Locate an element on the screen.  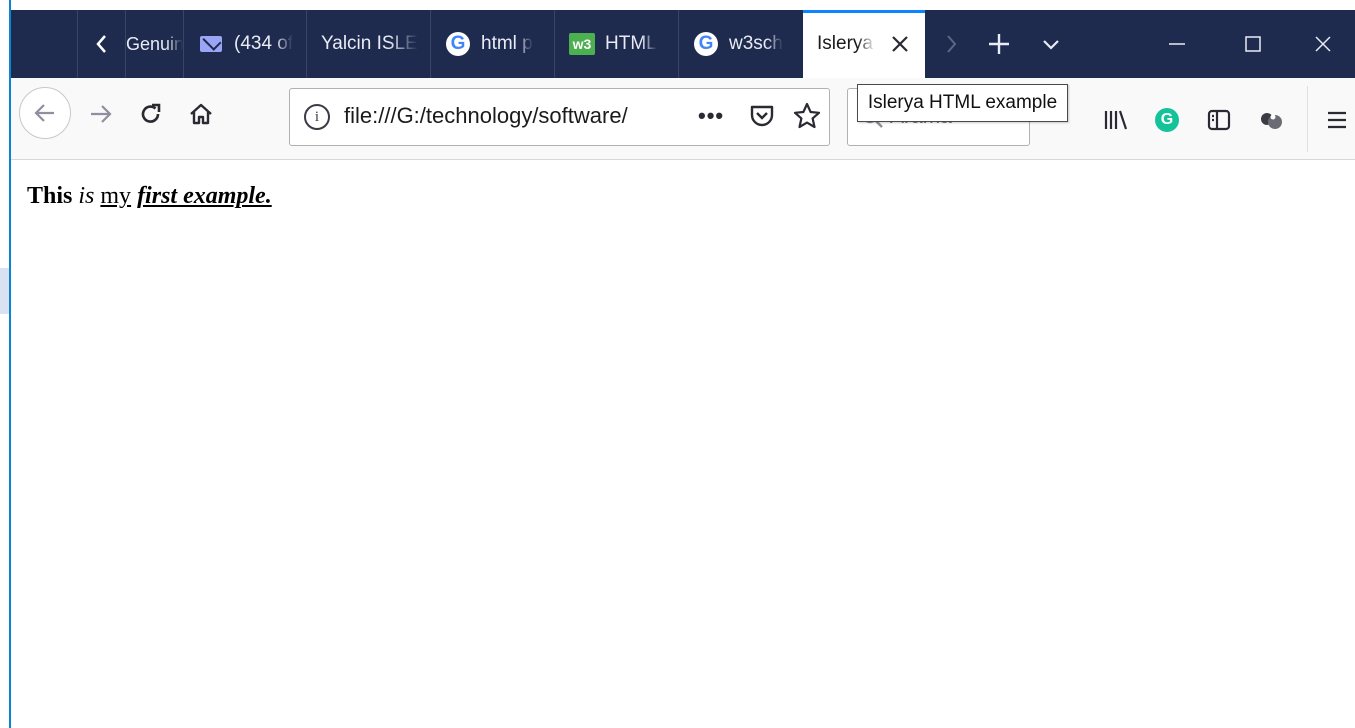
example-paragraph: This is my first example. is located at coordinates (149, 196).